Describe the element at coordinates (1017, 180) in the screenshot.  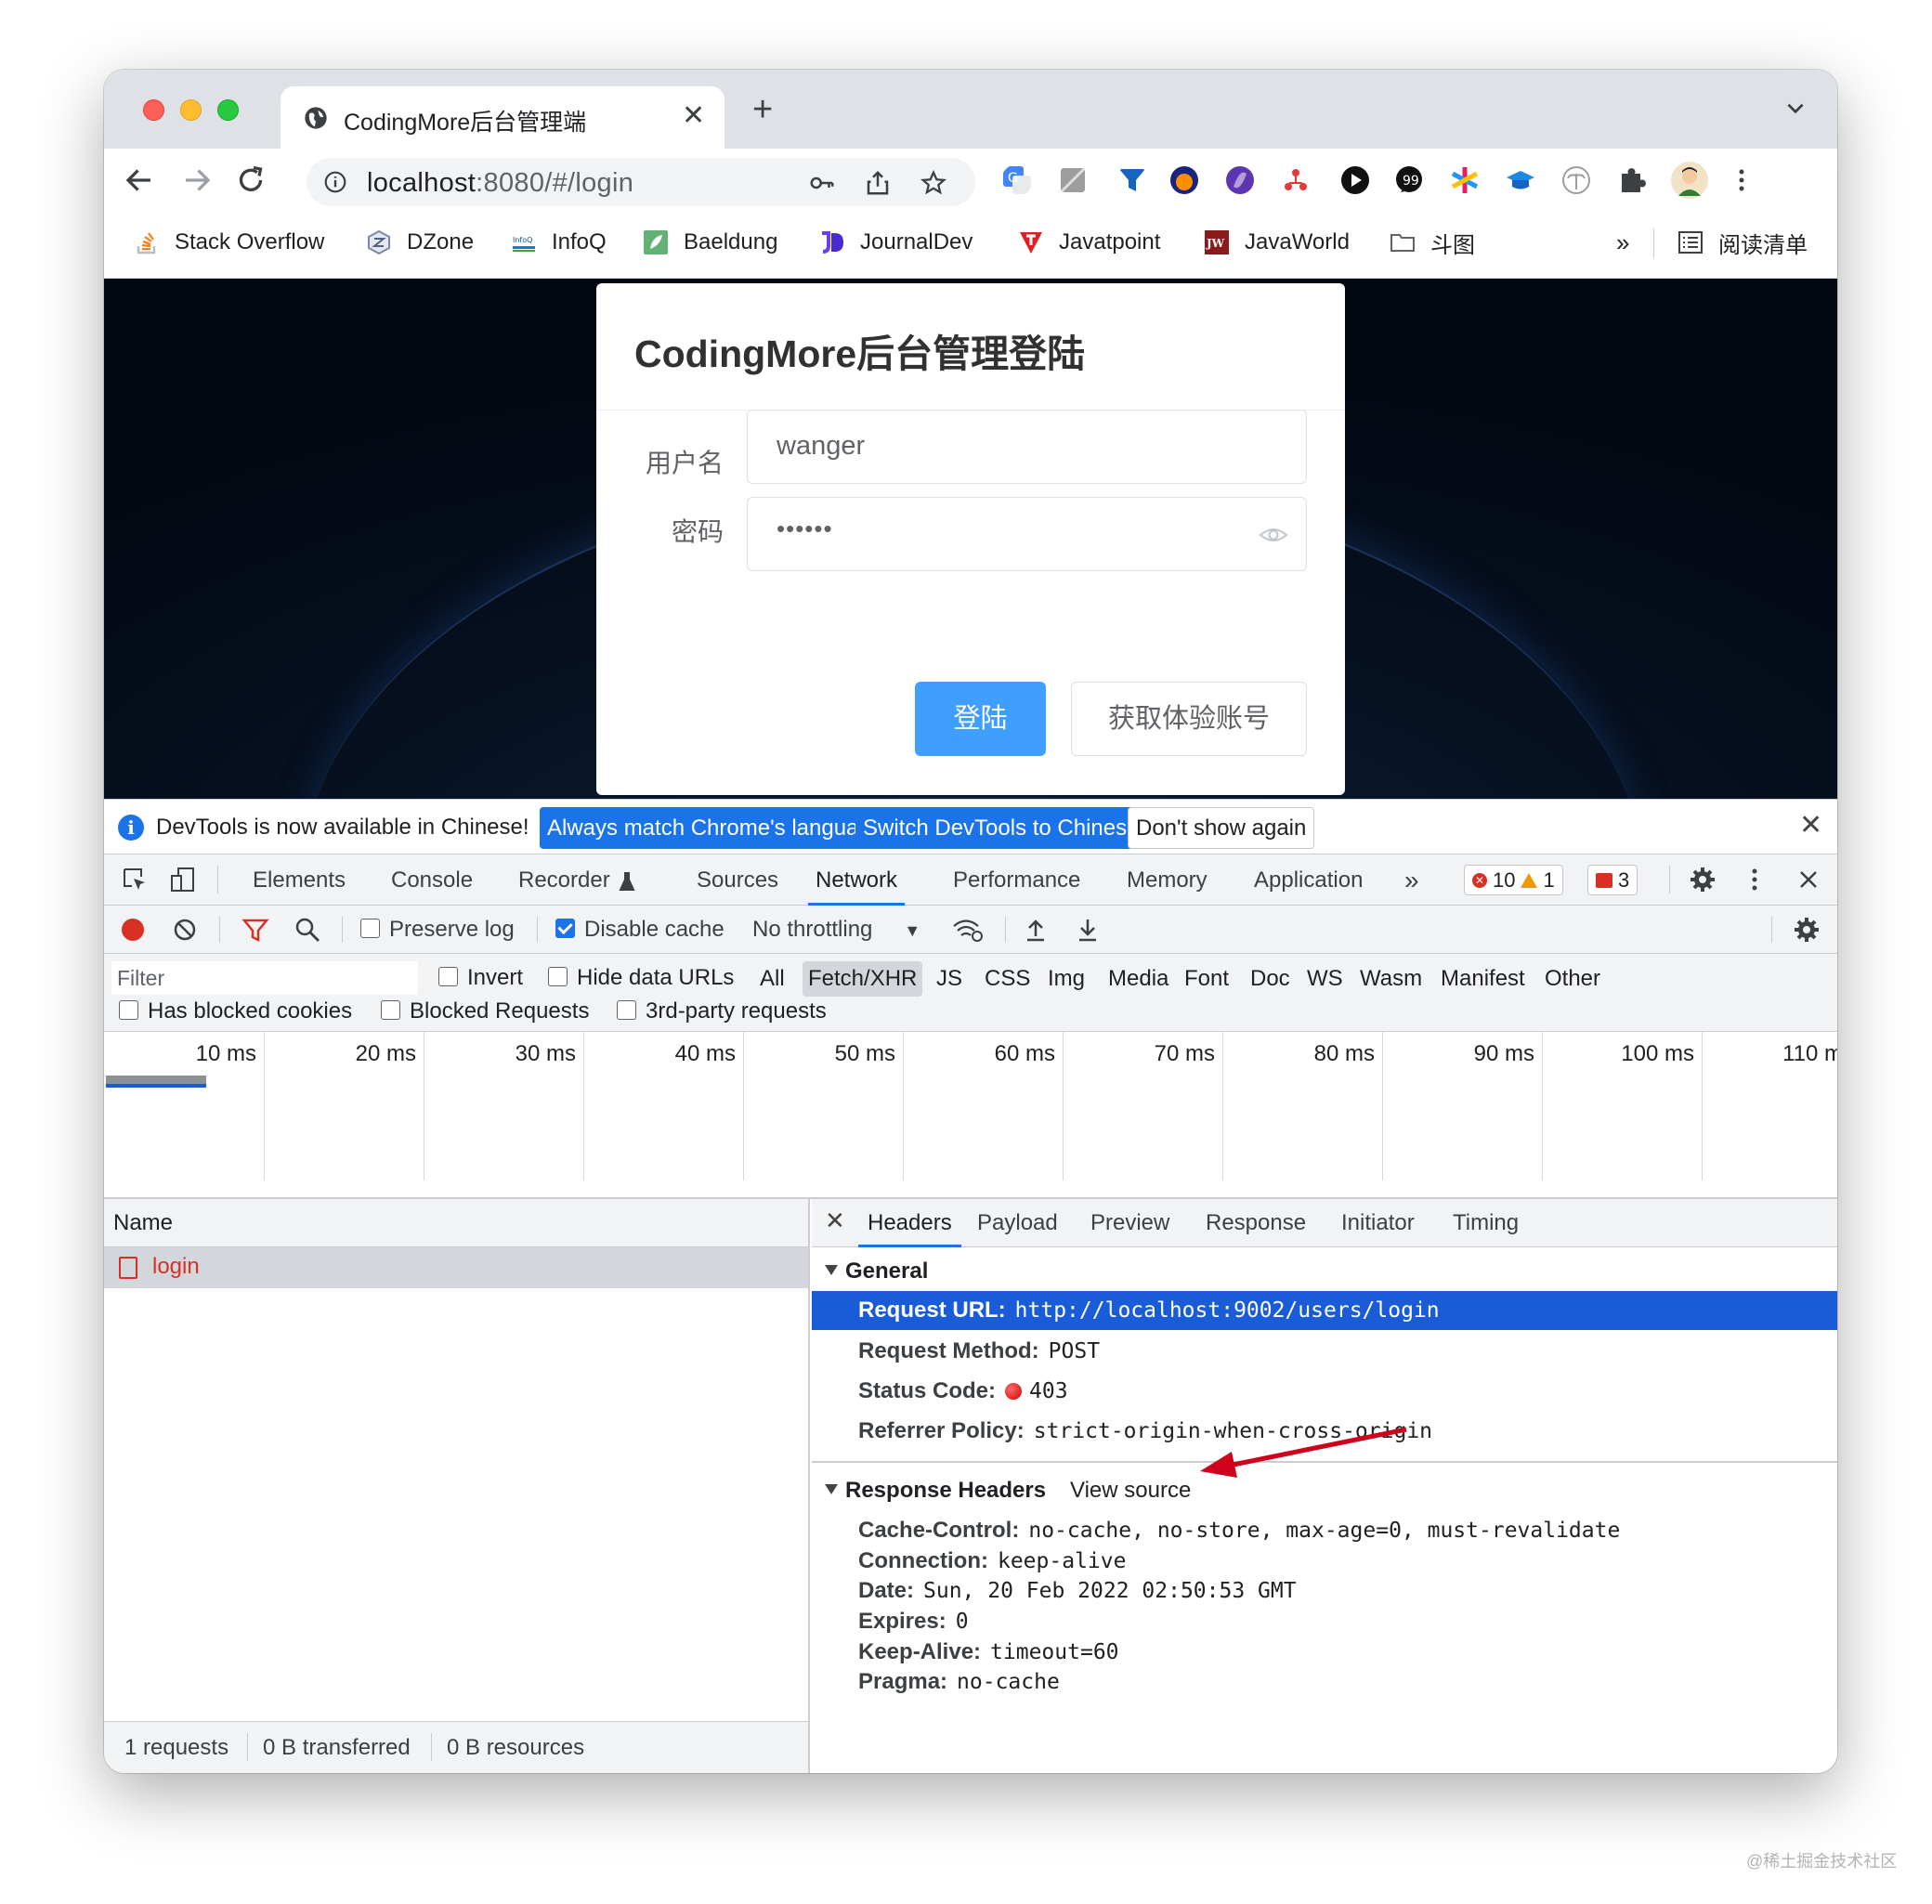
I see `translate-extension-icon: G` at that location.